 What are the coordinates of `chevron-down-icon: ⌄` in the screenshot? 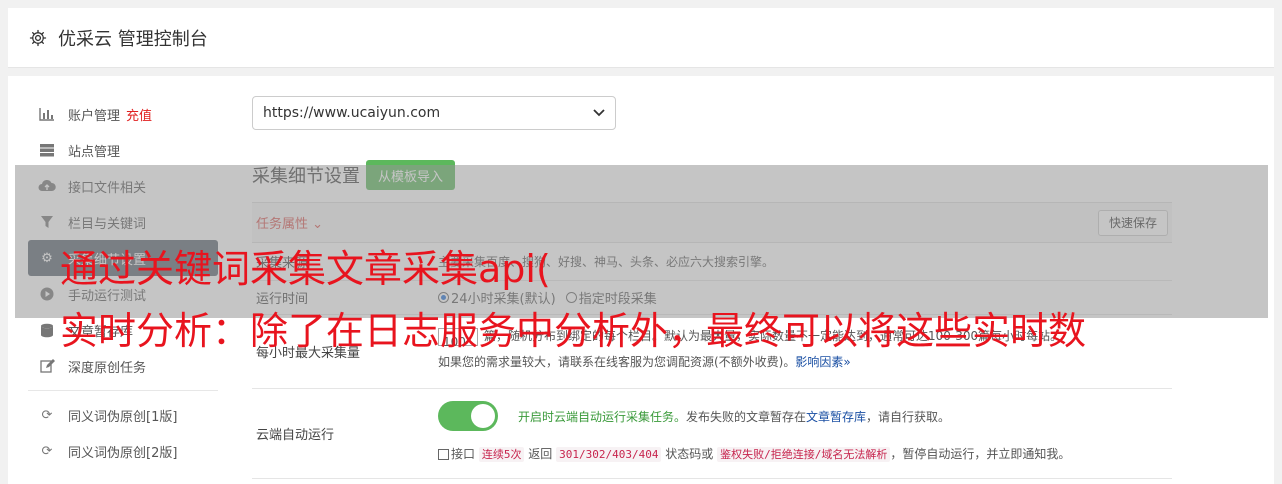 It's located at (318, 224).